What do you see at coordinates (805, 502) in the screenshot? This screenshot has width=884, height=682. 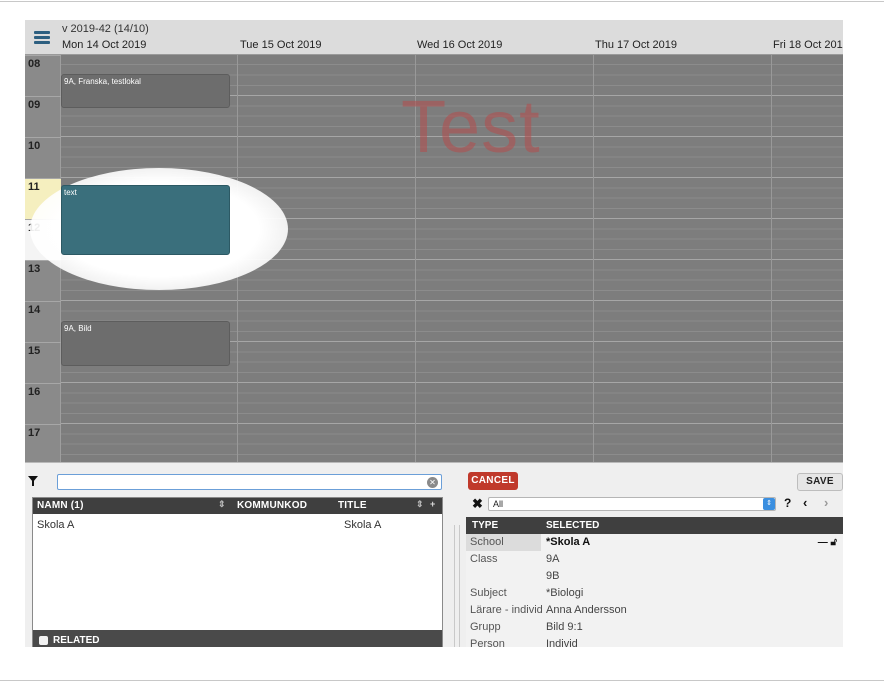 I see `chevron-left-icon: ‹` at bounding box center [805, 502].